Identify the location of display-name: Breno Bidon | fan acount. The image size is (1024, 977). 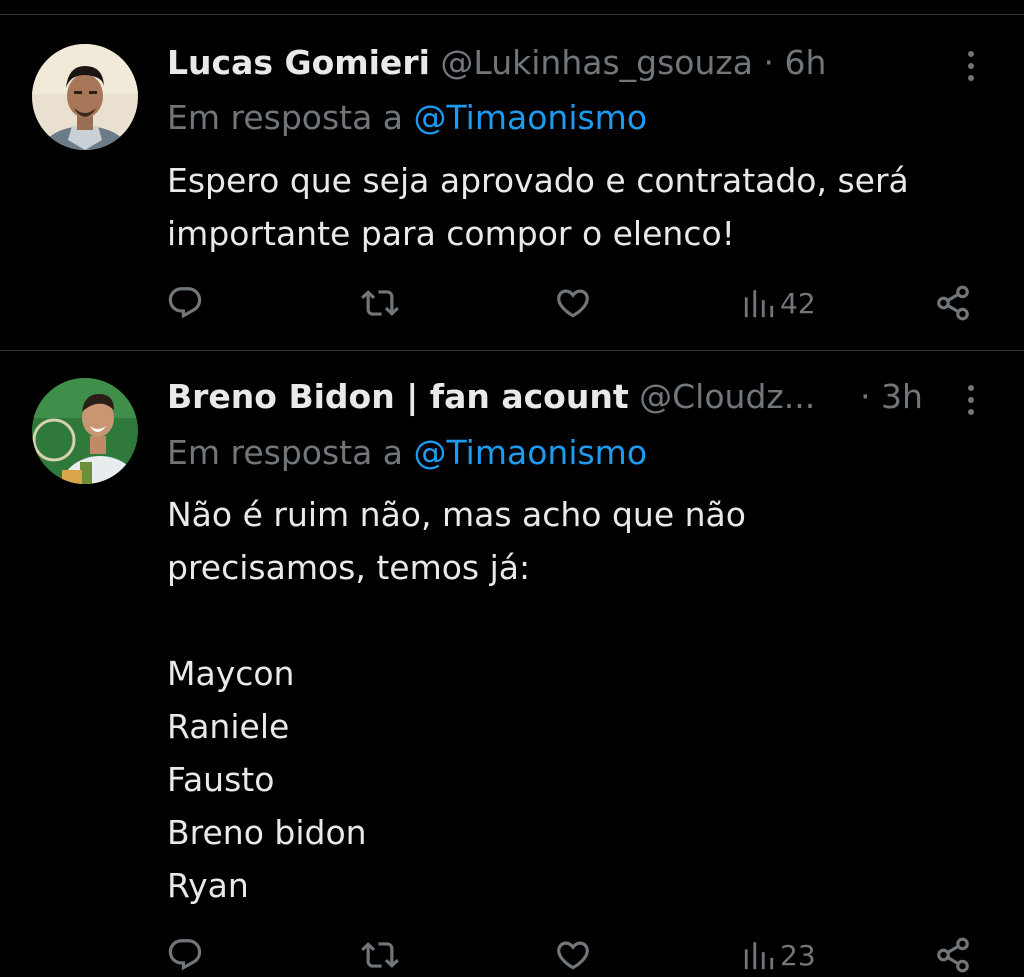
(398, 396).